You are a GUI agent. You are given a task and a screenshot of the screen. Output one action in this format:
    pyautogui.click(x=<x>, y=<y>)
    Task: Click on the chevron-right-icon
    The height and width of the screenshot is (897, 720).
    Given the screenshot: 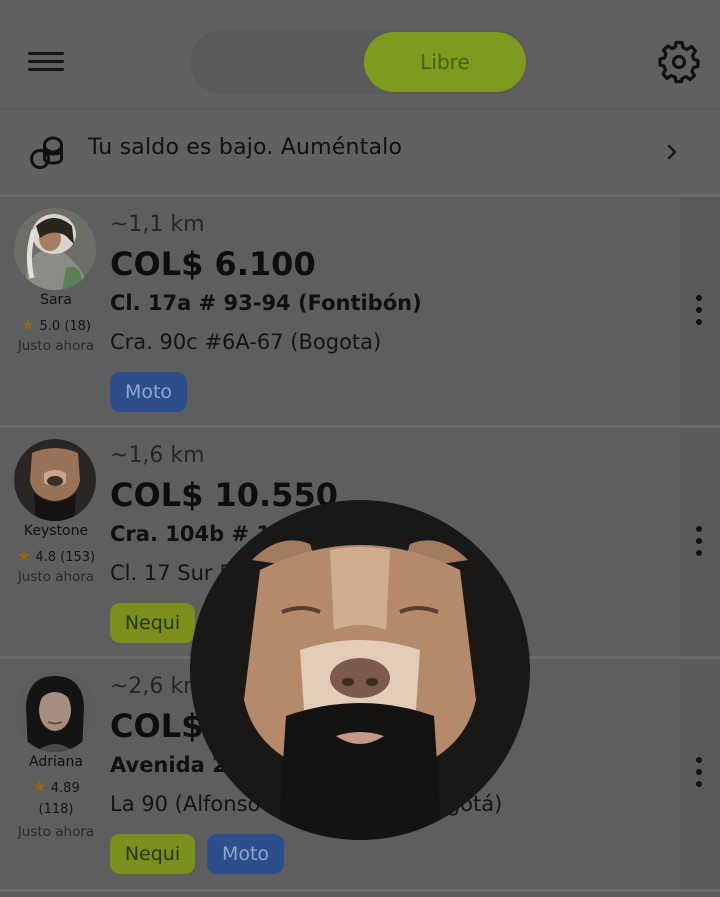 What is the action you would take?
    pyautogui.click(x=672, y=152)
    